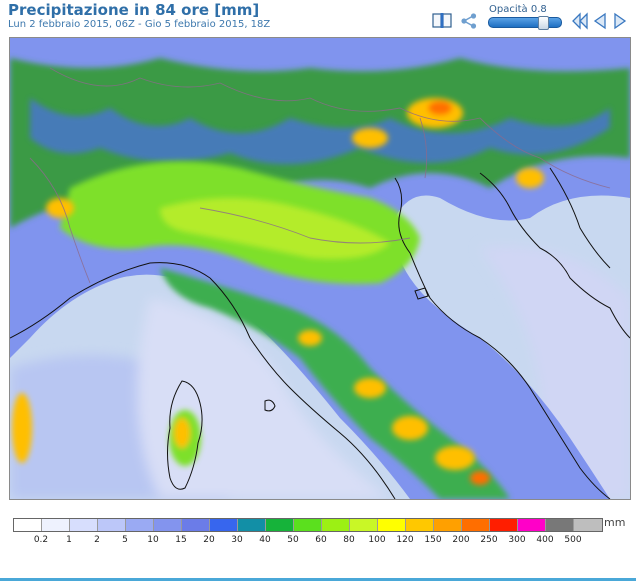 This screenshot has width=636, height=585. I want to click on legend-tick-label: 2, so click(97, 540).